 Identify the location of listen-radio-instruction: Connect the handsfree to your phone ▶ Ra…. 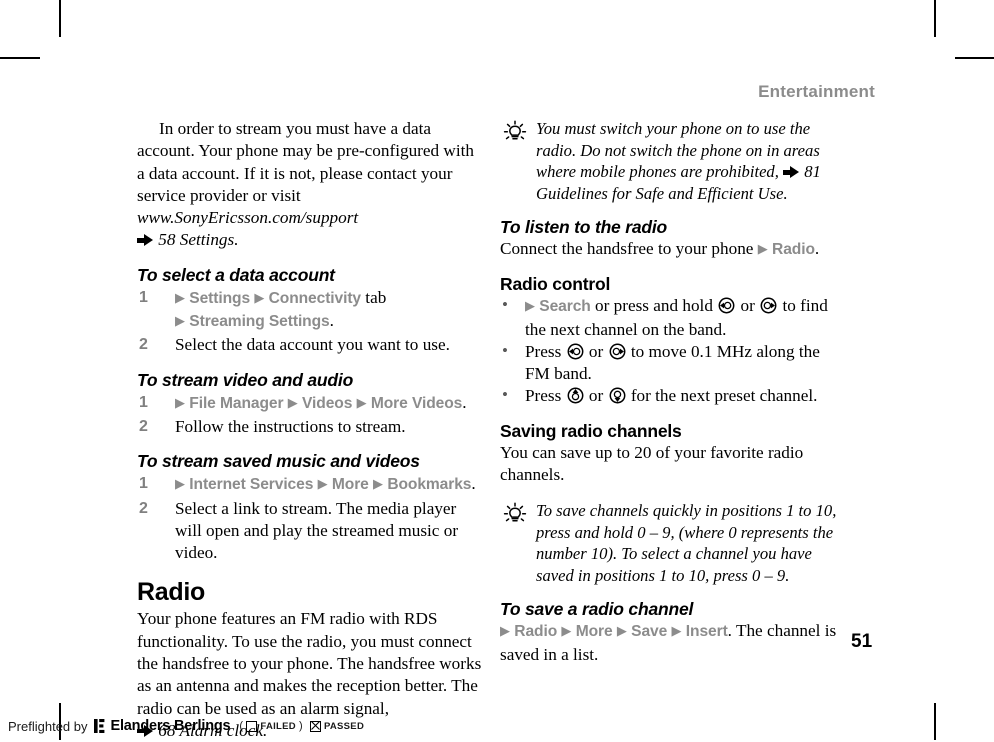
(672, 249).